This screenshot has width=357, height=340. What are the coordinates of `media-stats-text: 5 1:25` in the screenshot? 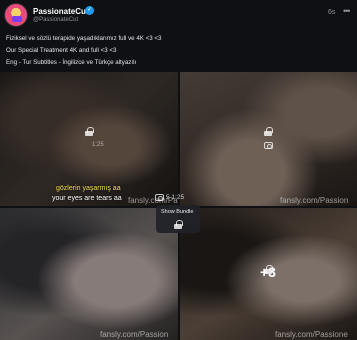 It's located at (175, 198).